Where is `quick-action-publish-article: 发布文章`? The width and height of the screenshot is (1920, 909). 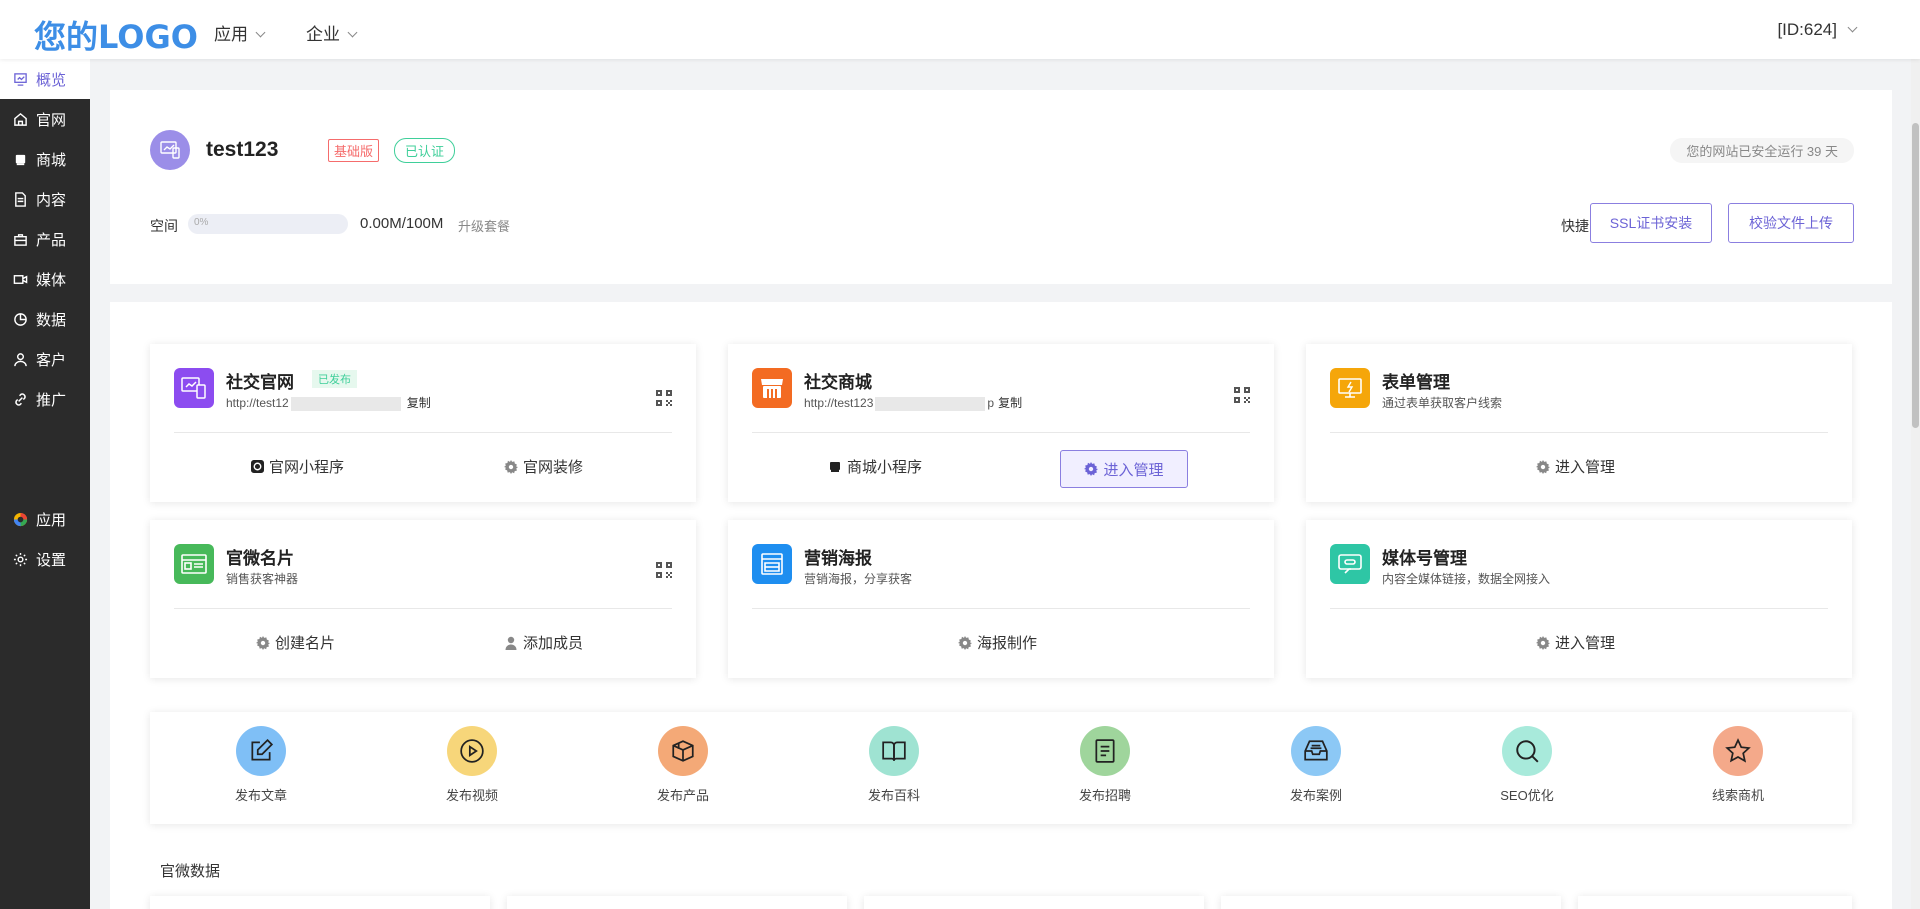
quick-action-publish-article: 发布文章 is located at coordinates (261, 765).